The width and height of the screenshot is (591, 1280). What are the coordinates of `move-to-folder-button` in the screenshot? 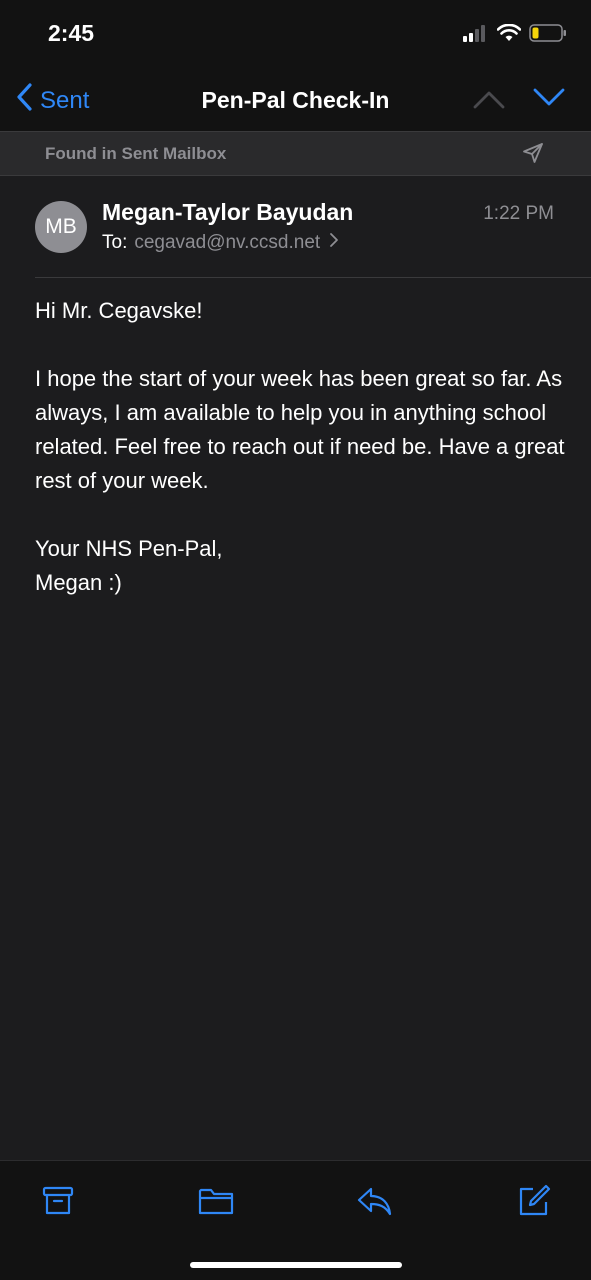 It's located at (216, 1201).